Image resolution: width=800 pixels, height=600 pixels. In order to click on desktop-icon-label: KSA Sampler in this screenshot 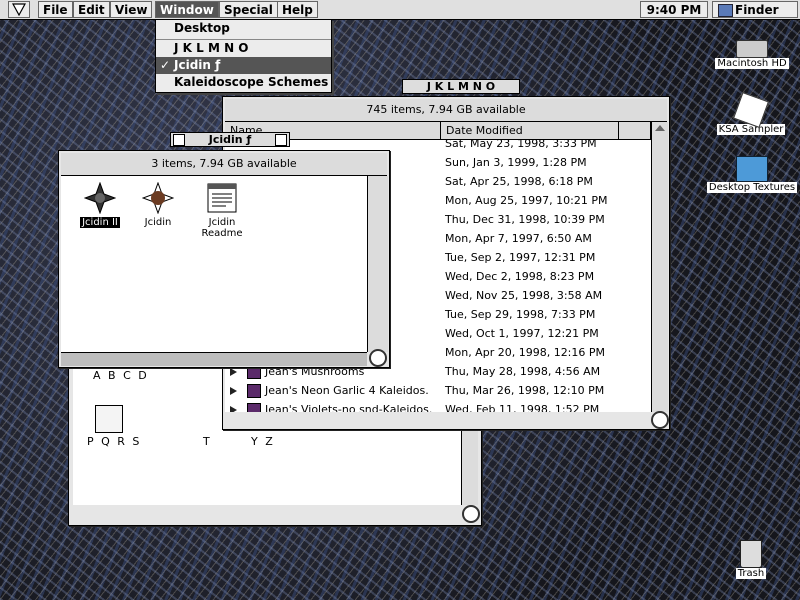, I will do `click(751, 129)`.